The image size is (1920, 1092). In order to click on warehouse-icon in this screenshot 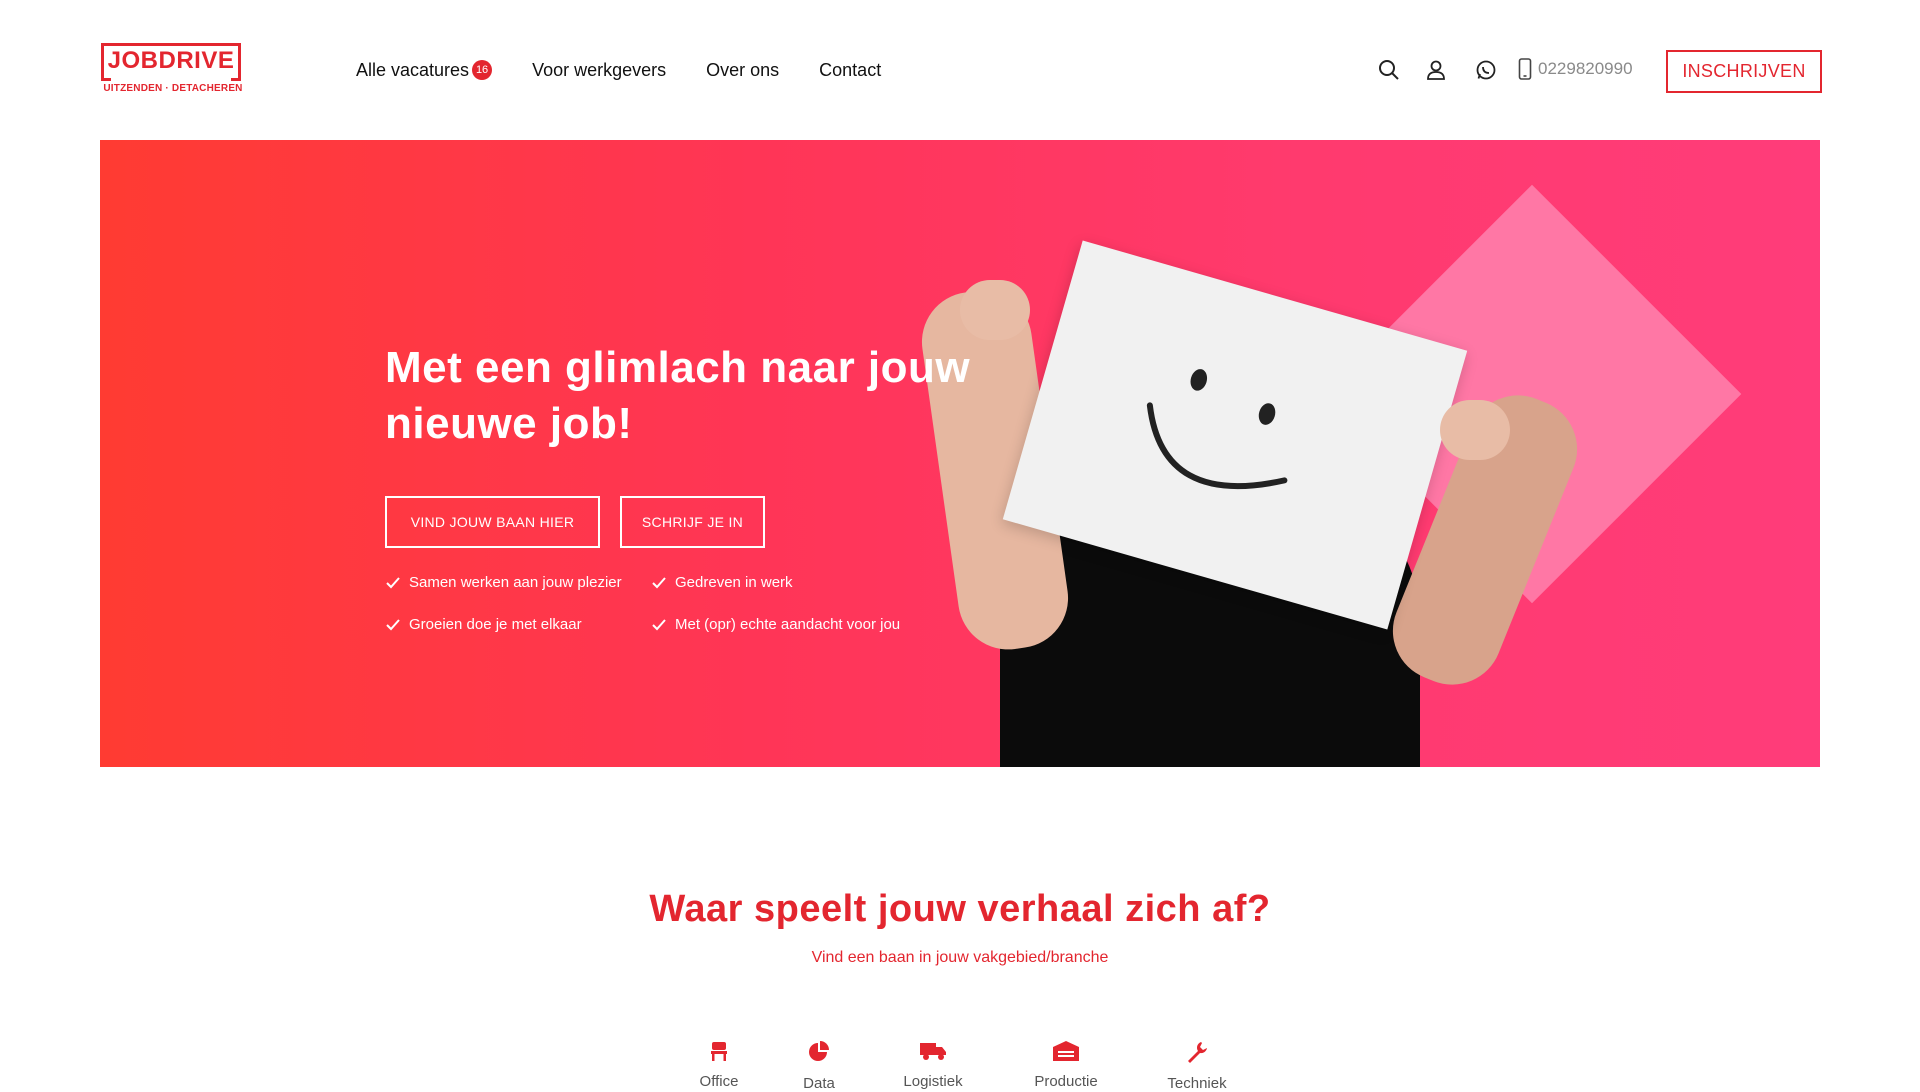, I will do `click(1066, 1051)`.